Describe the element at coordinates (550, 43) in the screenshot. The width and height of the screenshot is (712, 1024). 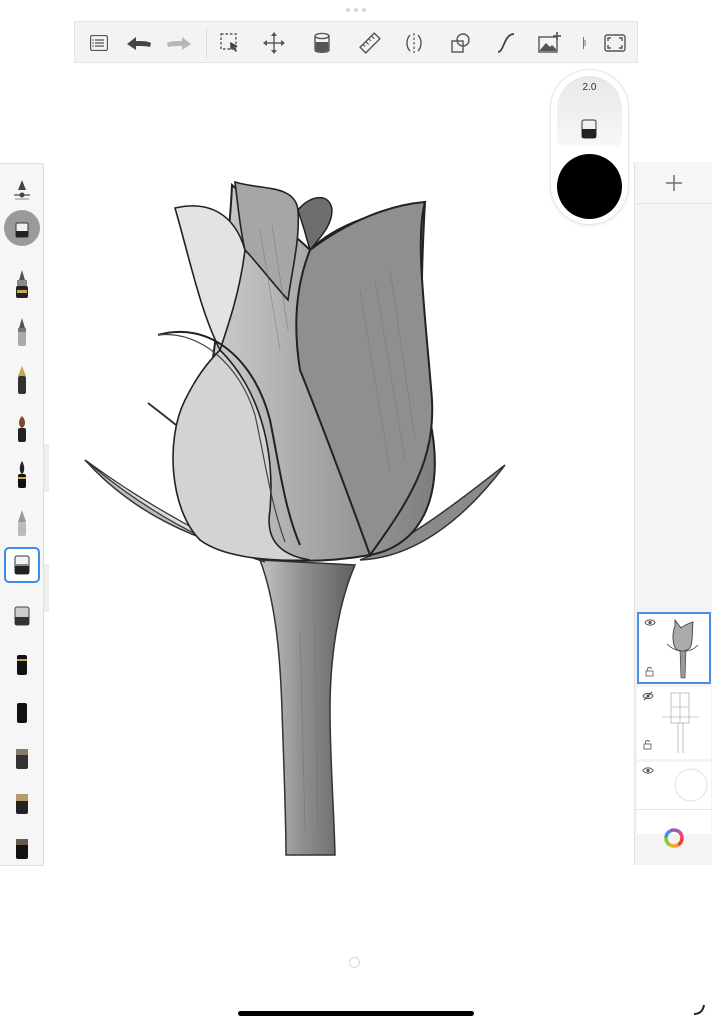
I see `image-add-icon` at that location.